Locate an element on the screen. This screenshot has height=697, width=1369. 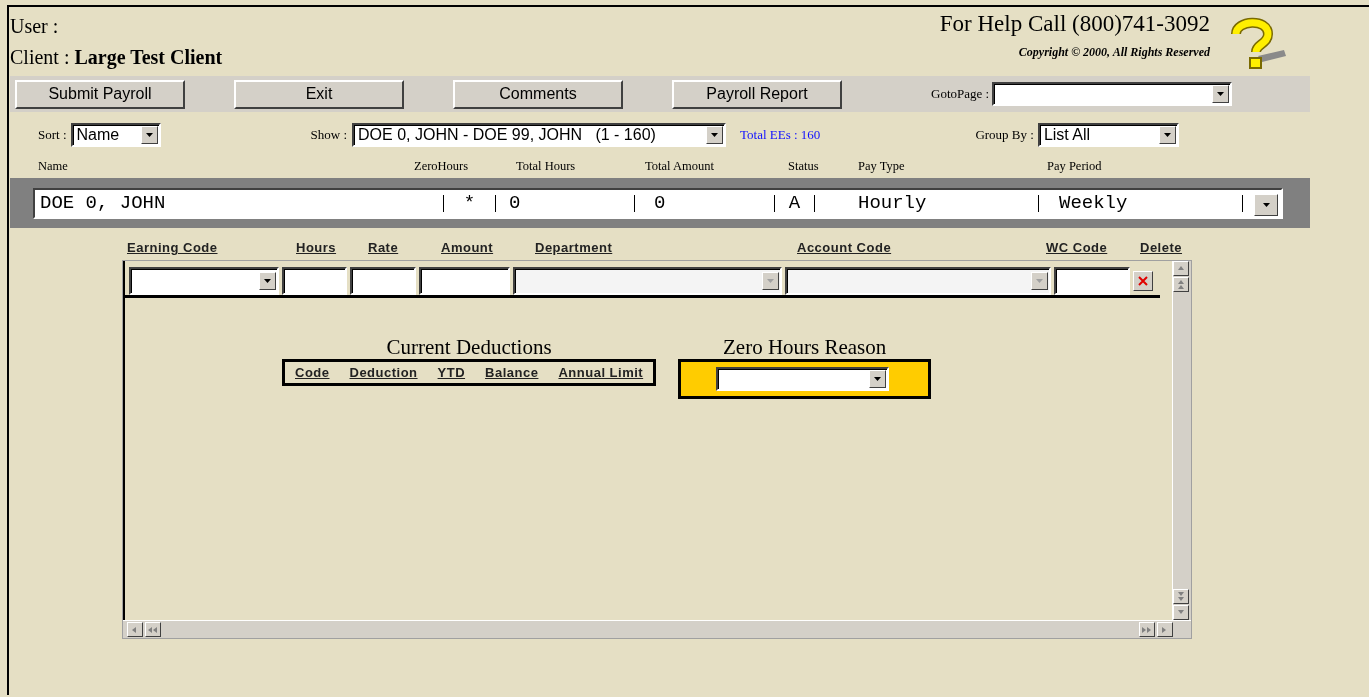
show-label: Show : is located at coordinates (329, 135).